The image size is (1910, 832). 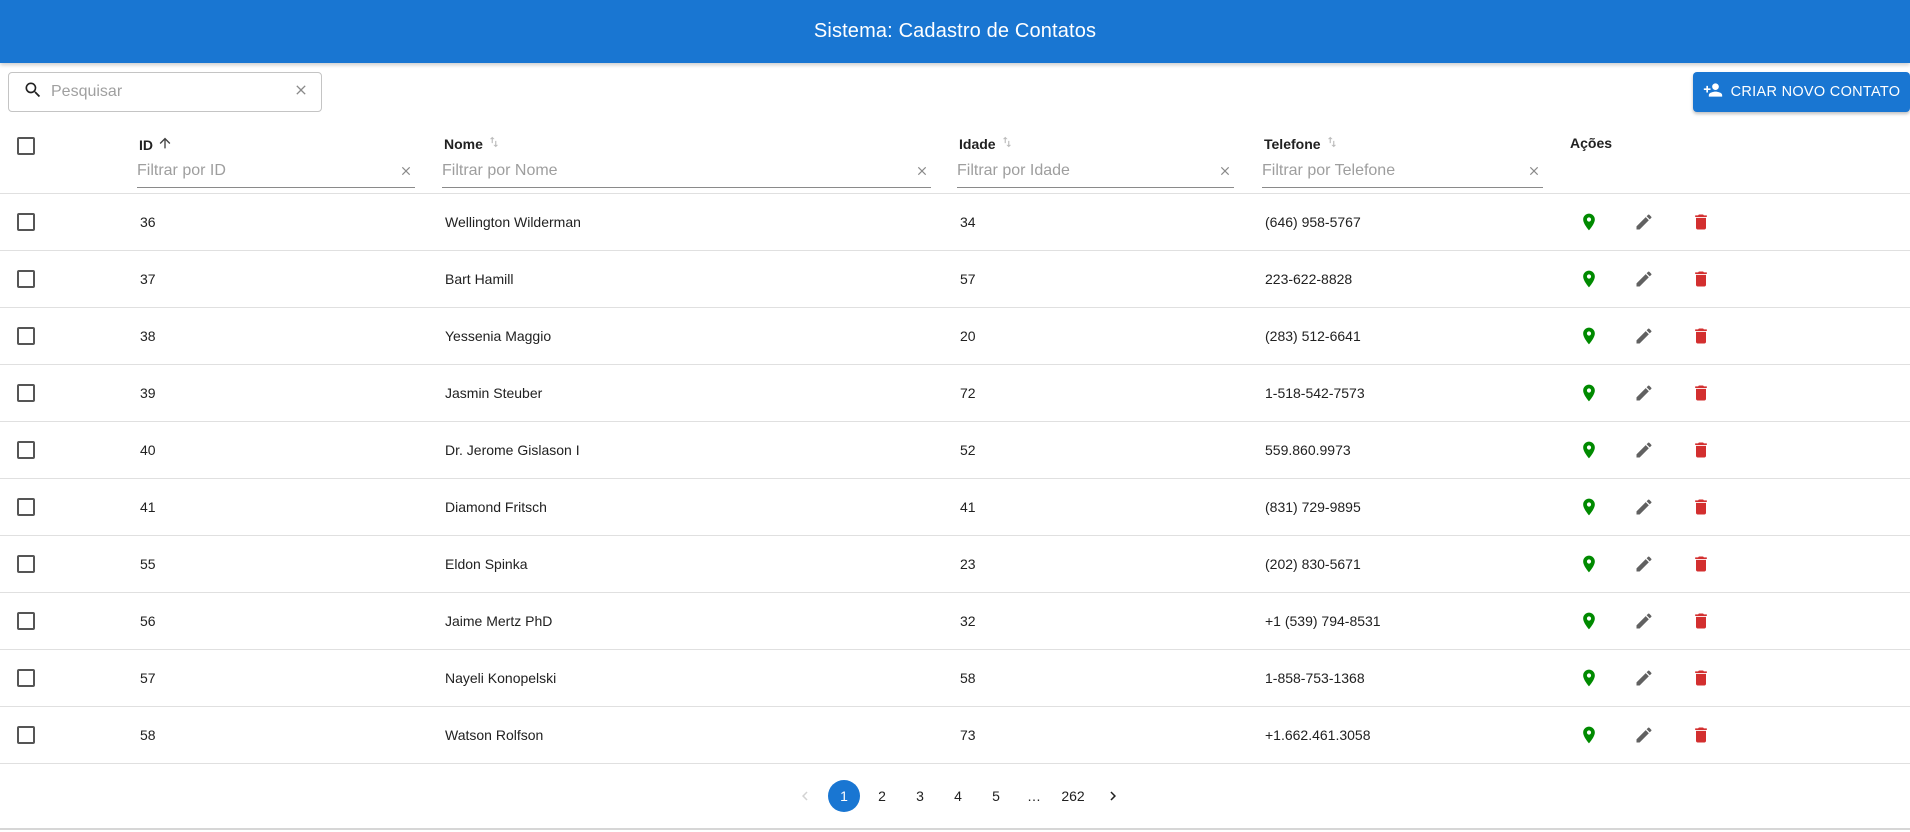 I want to click on select-all-checkbox, so click(x=26, y=146).